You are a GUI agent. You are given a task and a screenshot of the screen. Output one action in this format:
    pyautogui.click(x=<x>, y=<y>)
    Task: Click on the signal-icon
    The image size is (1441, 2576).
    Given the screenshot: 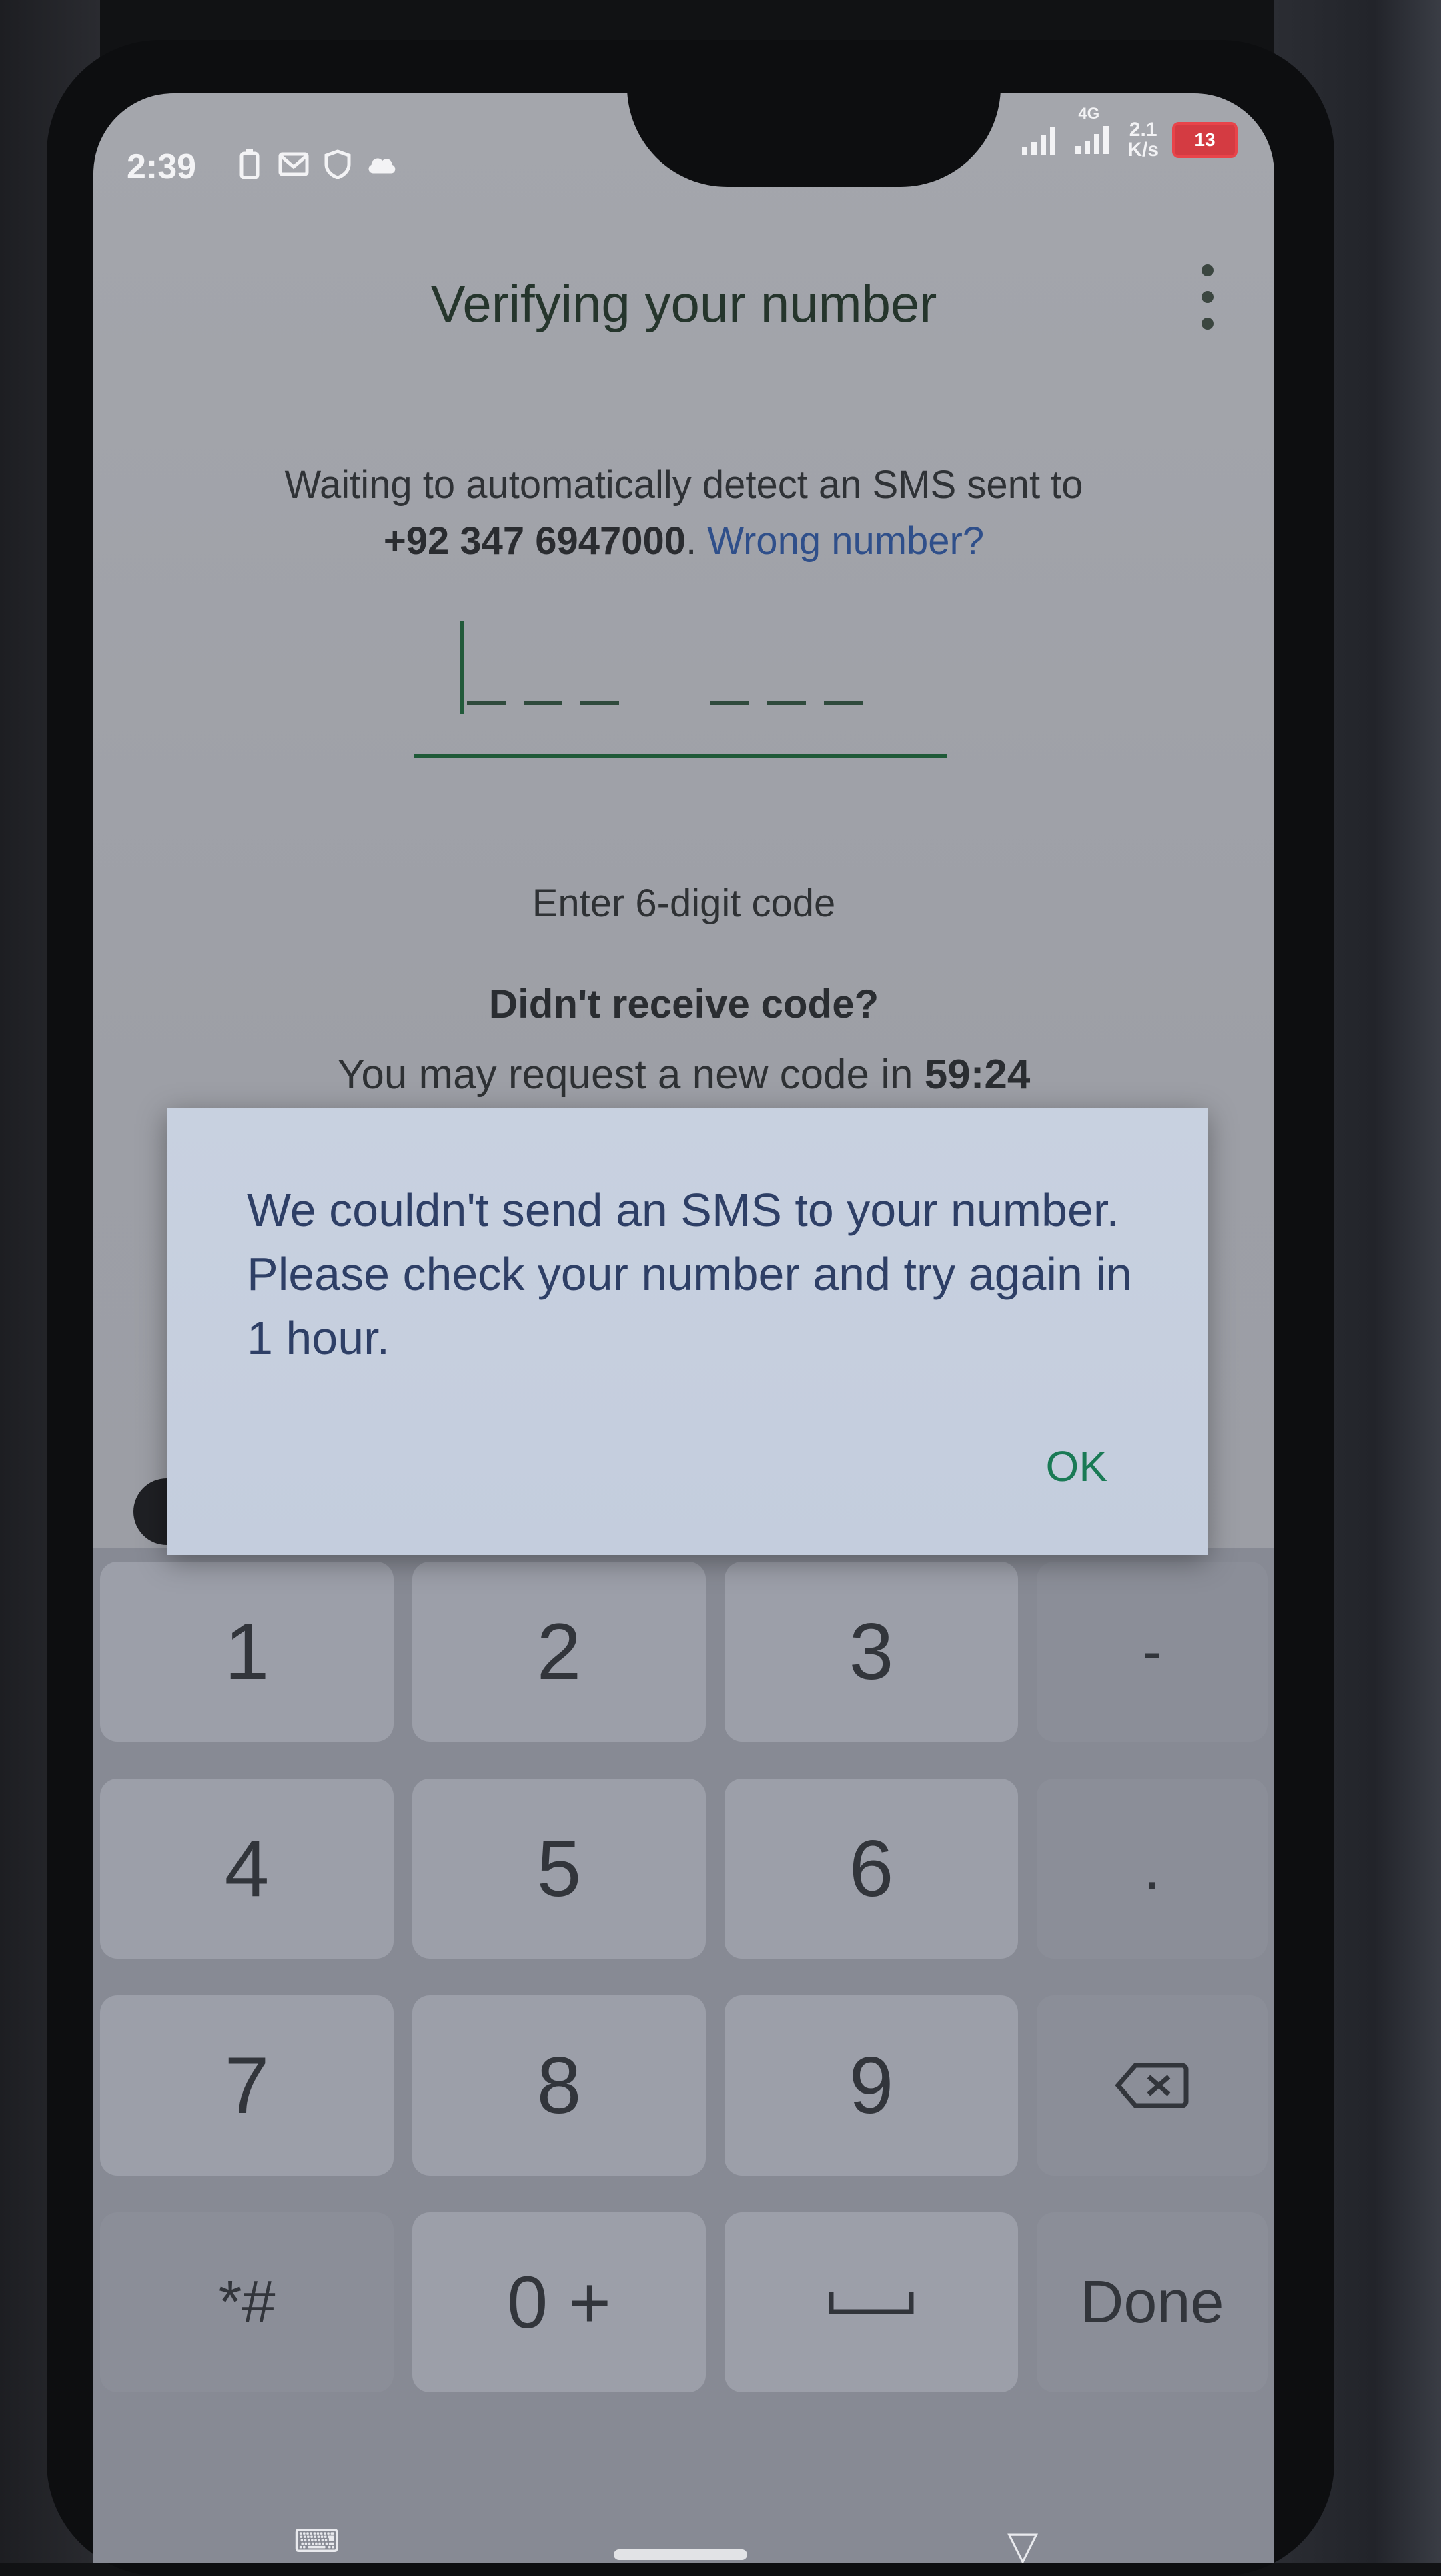 What is the action you would take?
    pyautogui.click(x=1039, y=141)
    